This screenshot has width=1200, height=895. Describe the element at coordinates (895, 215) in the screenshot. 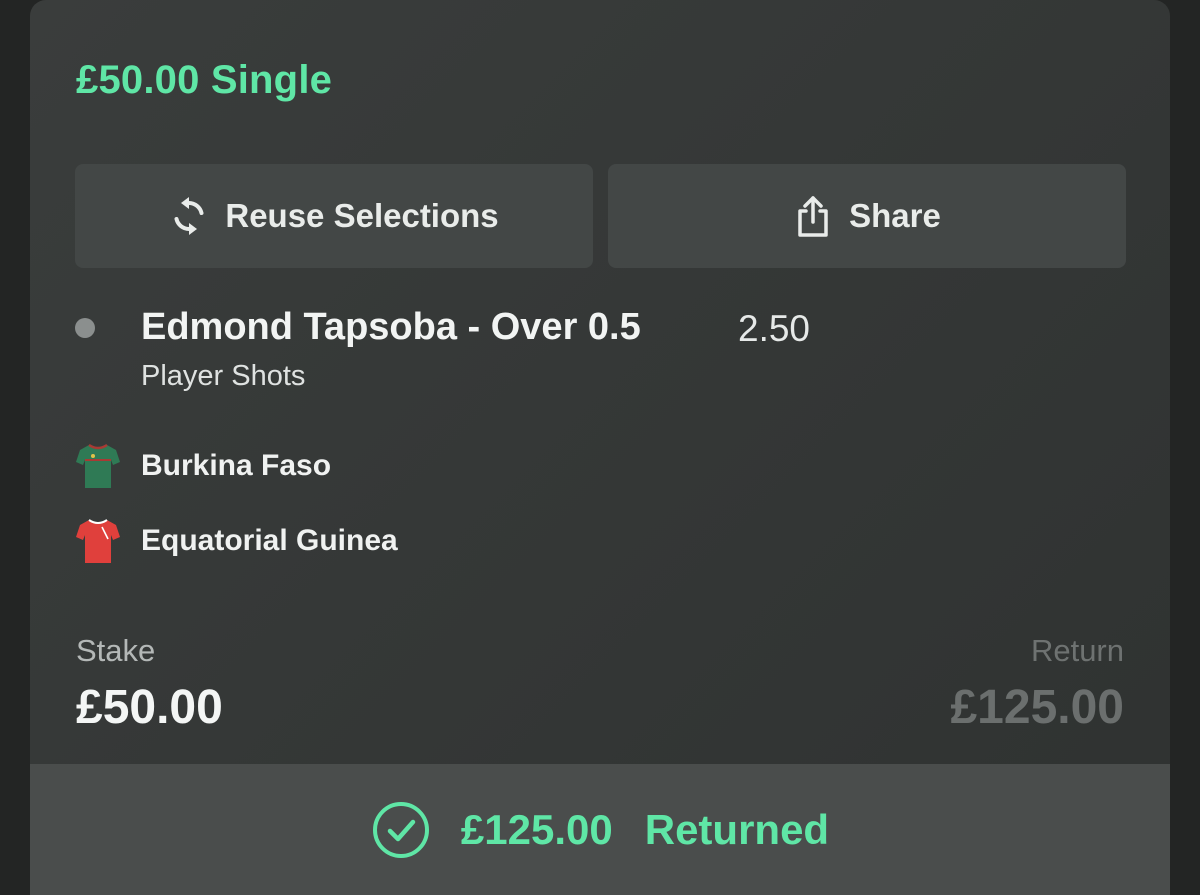

I see `share-label: Share` at that location.